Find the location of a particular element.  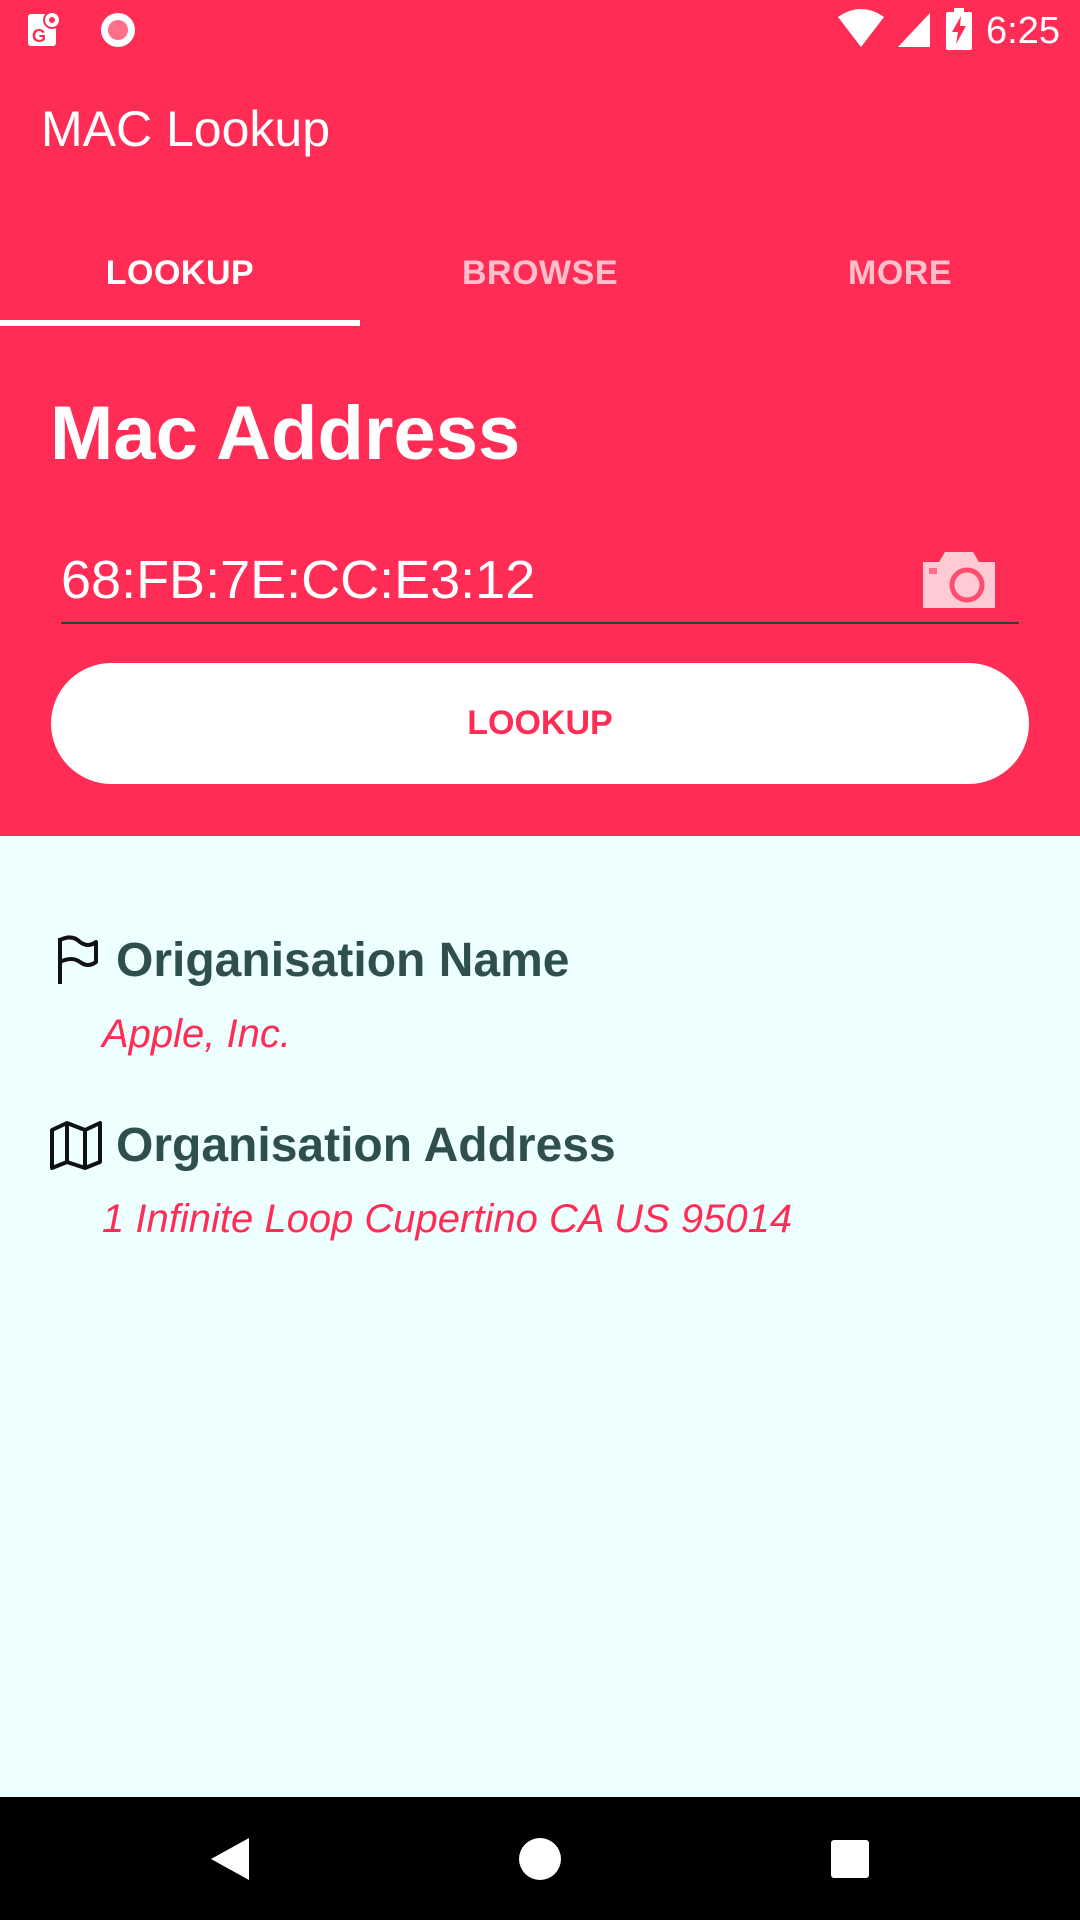

camera-icon is located at coordinates (959, 580).